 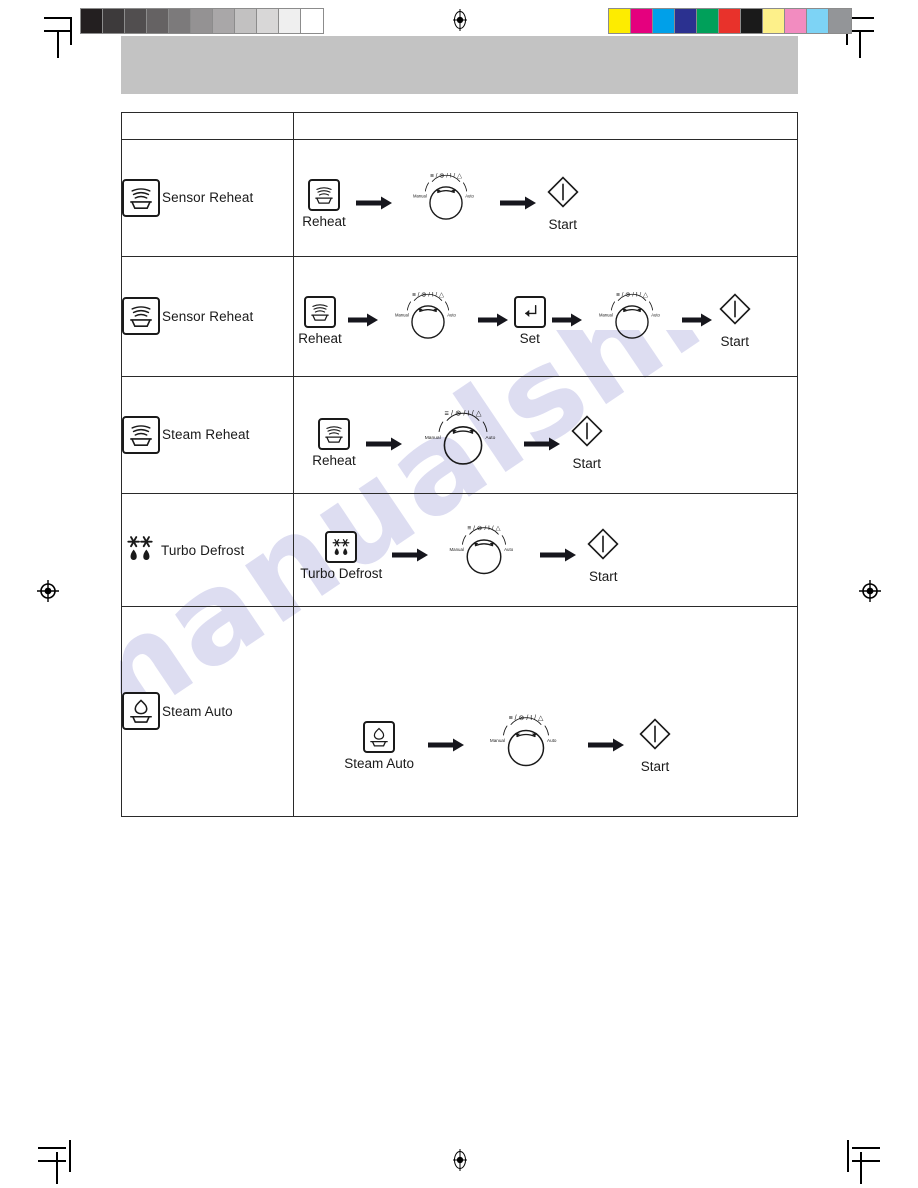 I want to click on turbo-defrost-symbol, so click(x=140, y=550).